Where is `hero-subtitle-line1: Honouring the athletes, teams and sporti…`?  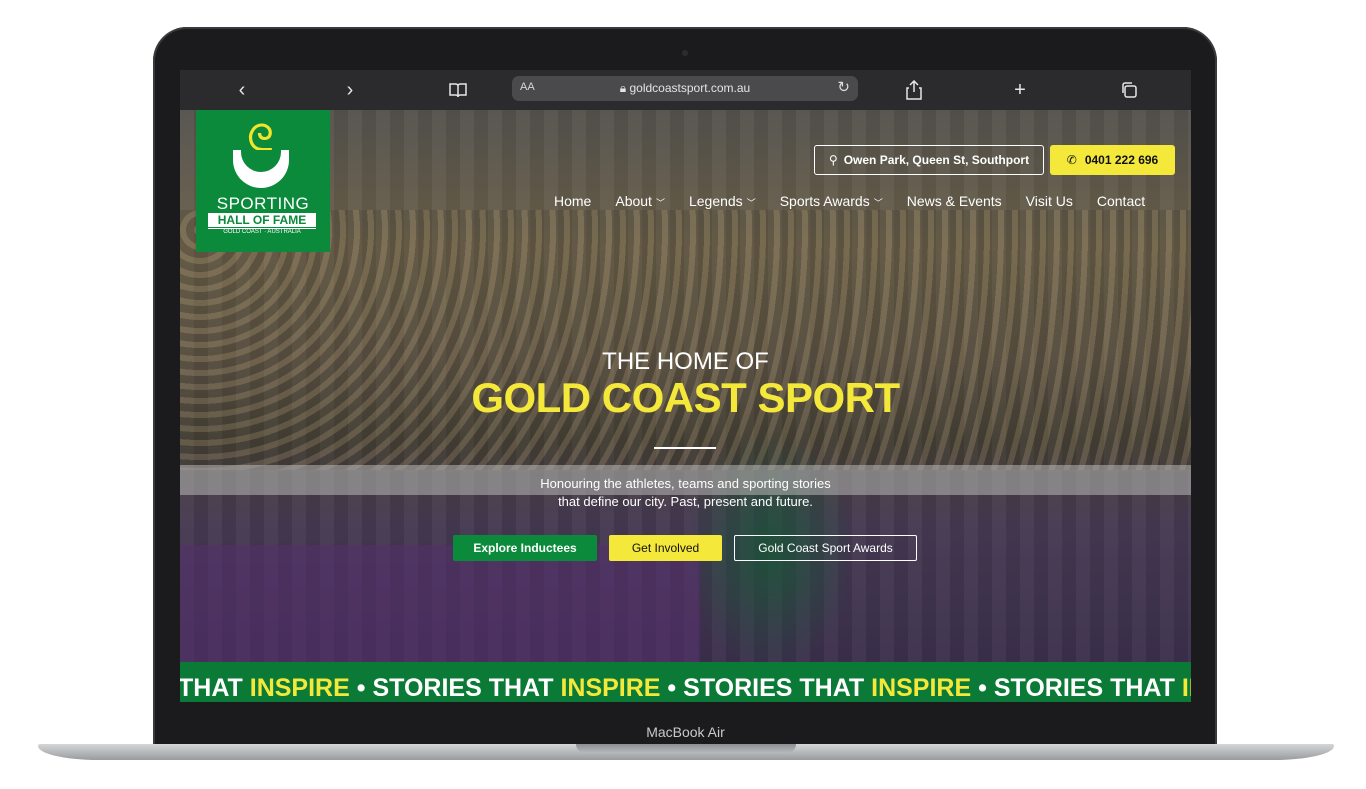 hero-subtitle-line1: Honouring the athletes, teams and sporti… is located at coordinates (685, 483).